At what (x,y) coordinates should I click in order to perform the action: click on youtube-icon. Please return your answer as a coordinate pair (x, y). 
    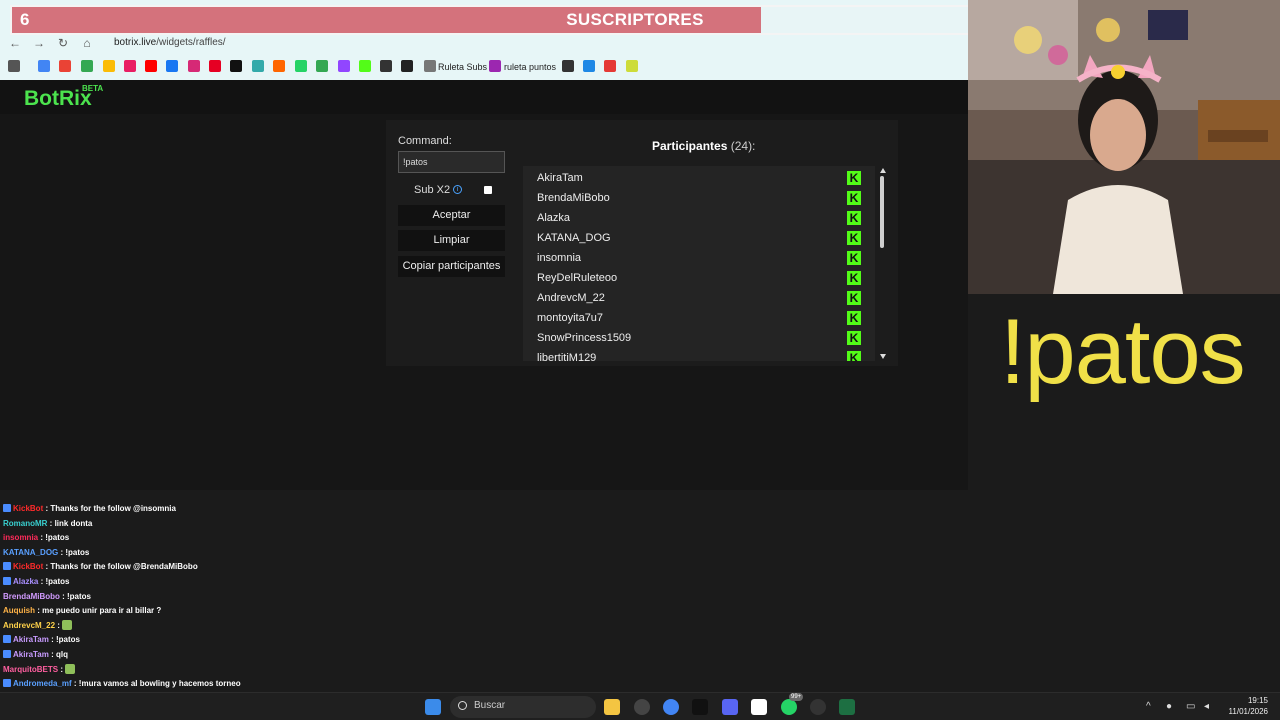
    Looking at the image, I should click on (151, 66).